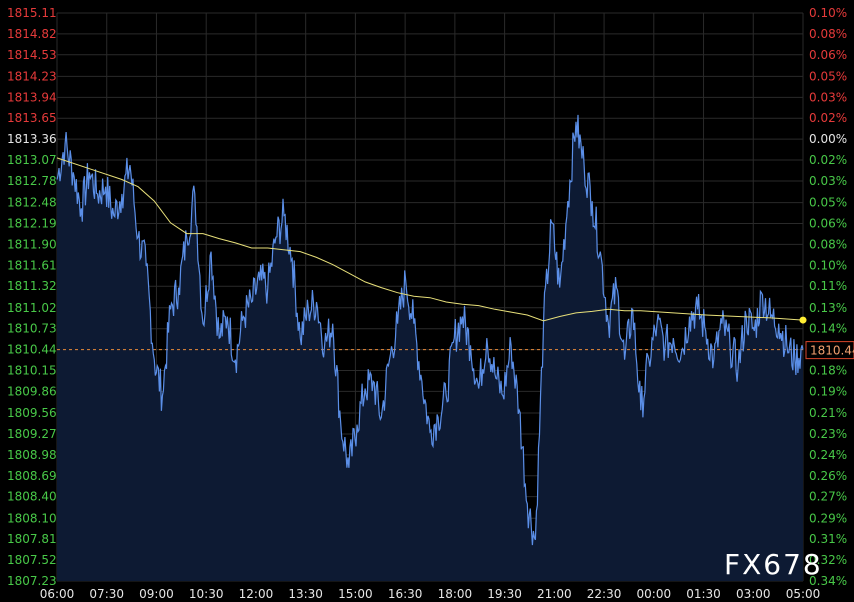 The height and width of the screenshot is (602, 854). I want to click on x-tick-label: 16:30, so click(405, 594).